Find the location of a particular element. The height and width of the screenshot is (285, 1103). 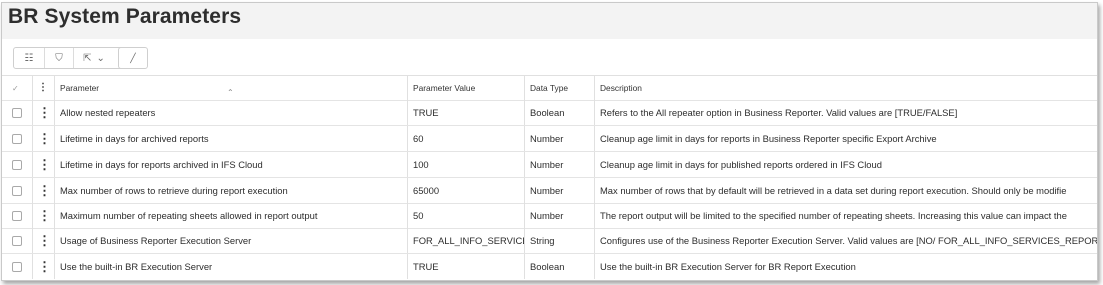

column-header-parameter: Parameter ⌃ is located at coordinates (230, 88).